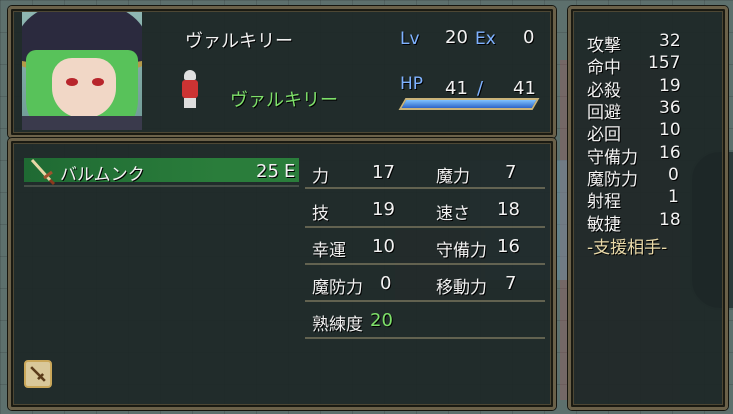 This screenshot has width=733, height=414. I want to click on stat-label-spd: 速さ, so click(453, 214).